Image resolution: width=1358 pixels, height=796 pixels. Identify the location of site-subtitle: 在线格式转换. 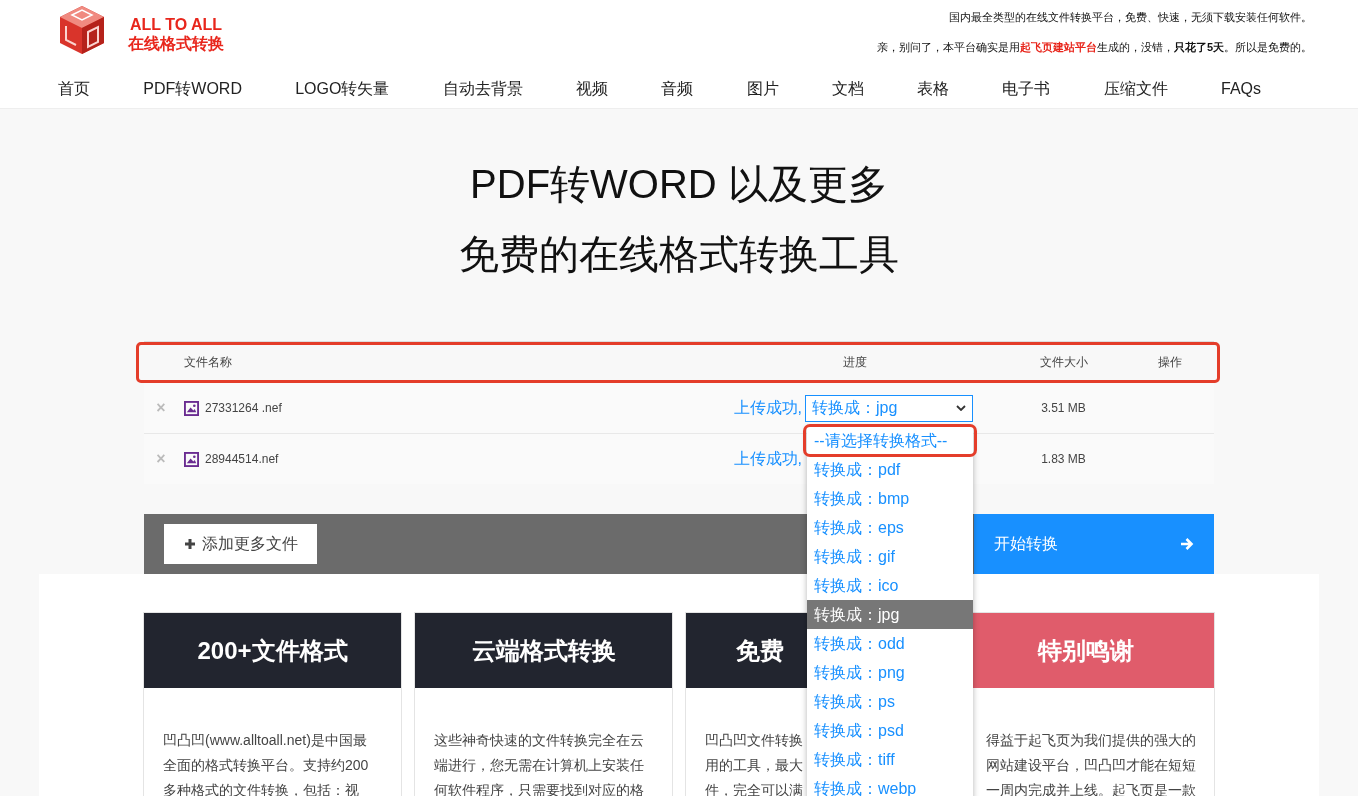
(176, 44).